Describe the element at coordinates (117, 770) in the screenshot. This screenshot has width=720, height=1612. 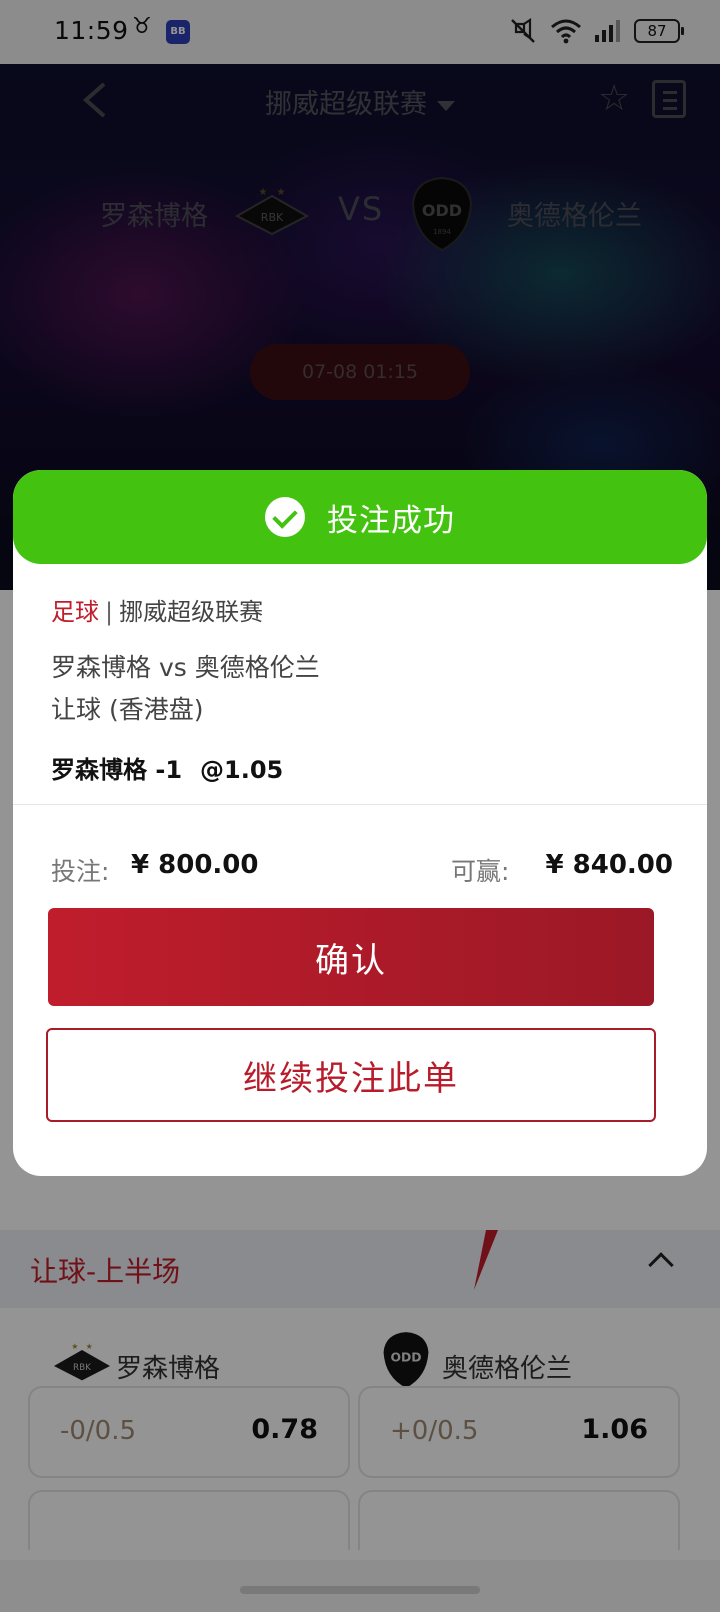
I see `selection-label: 罗森博格 -1` at that location.